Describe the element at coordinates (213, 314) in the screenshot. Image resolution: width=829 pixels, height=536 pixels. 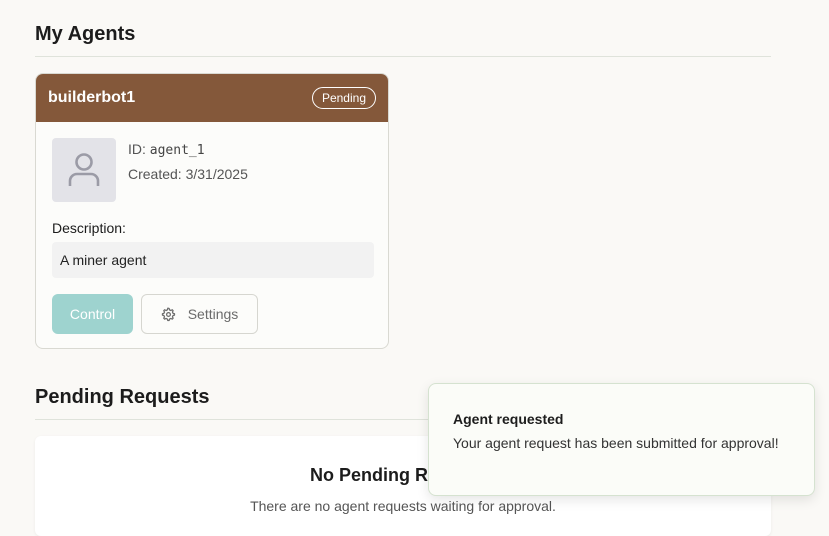
I see `settings-button-label: Settings` at that location.